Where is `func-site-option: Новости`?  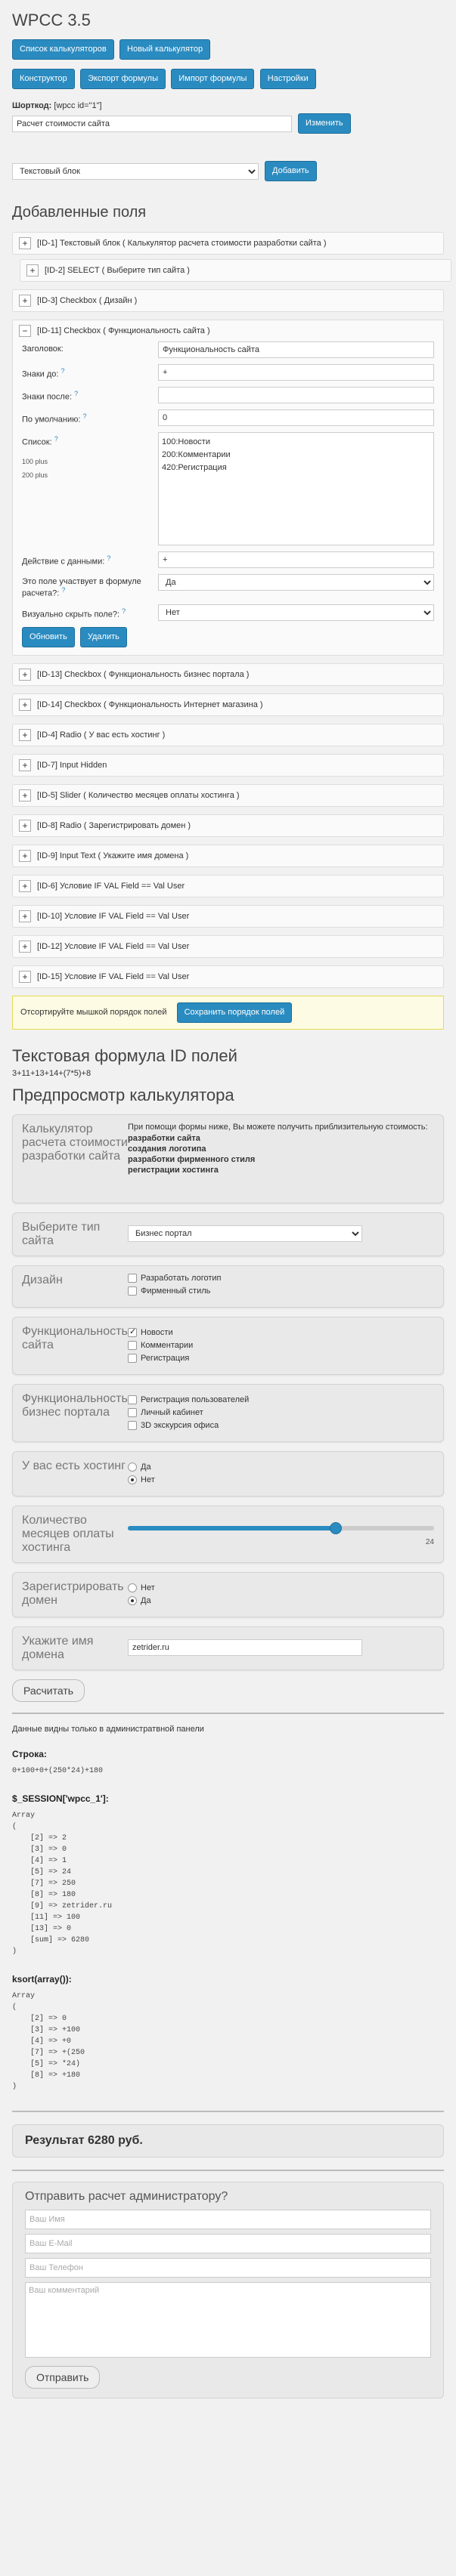
func-site-option: Новости is located at coordinates (281, 1332).